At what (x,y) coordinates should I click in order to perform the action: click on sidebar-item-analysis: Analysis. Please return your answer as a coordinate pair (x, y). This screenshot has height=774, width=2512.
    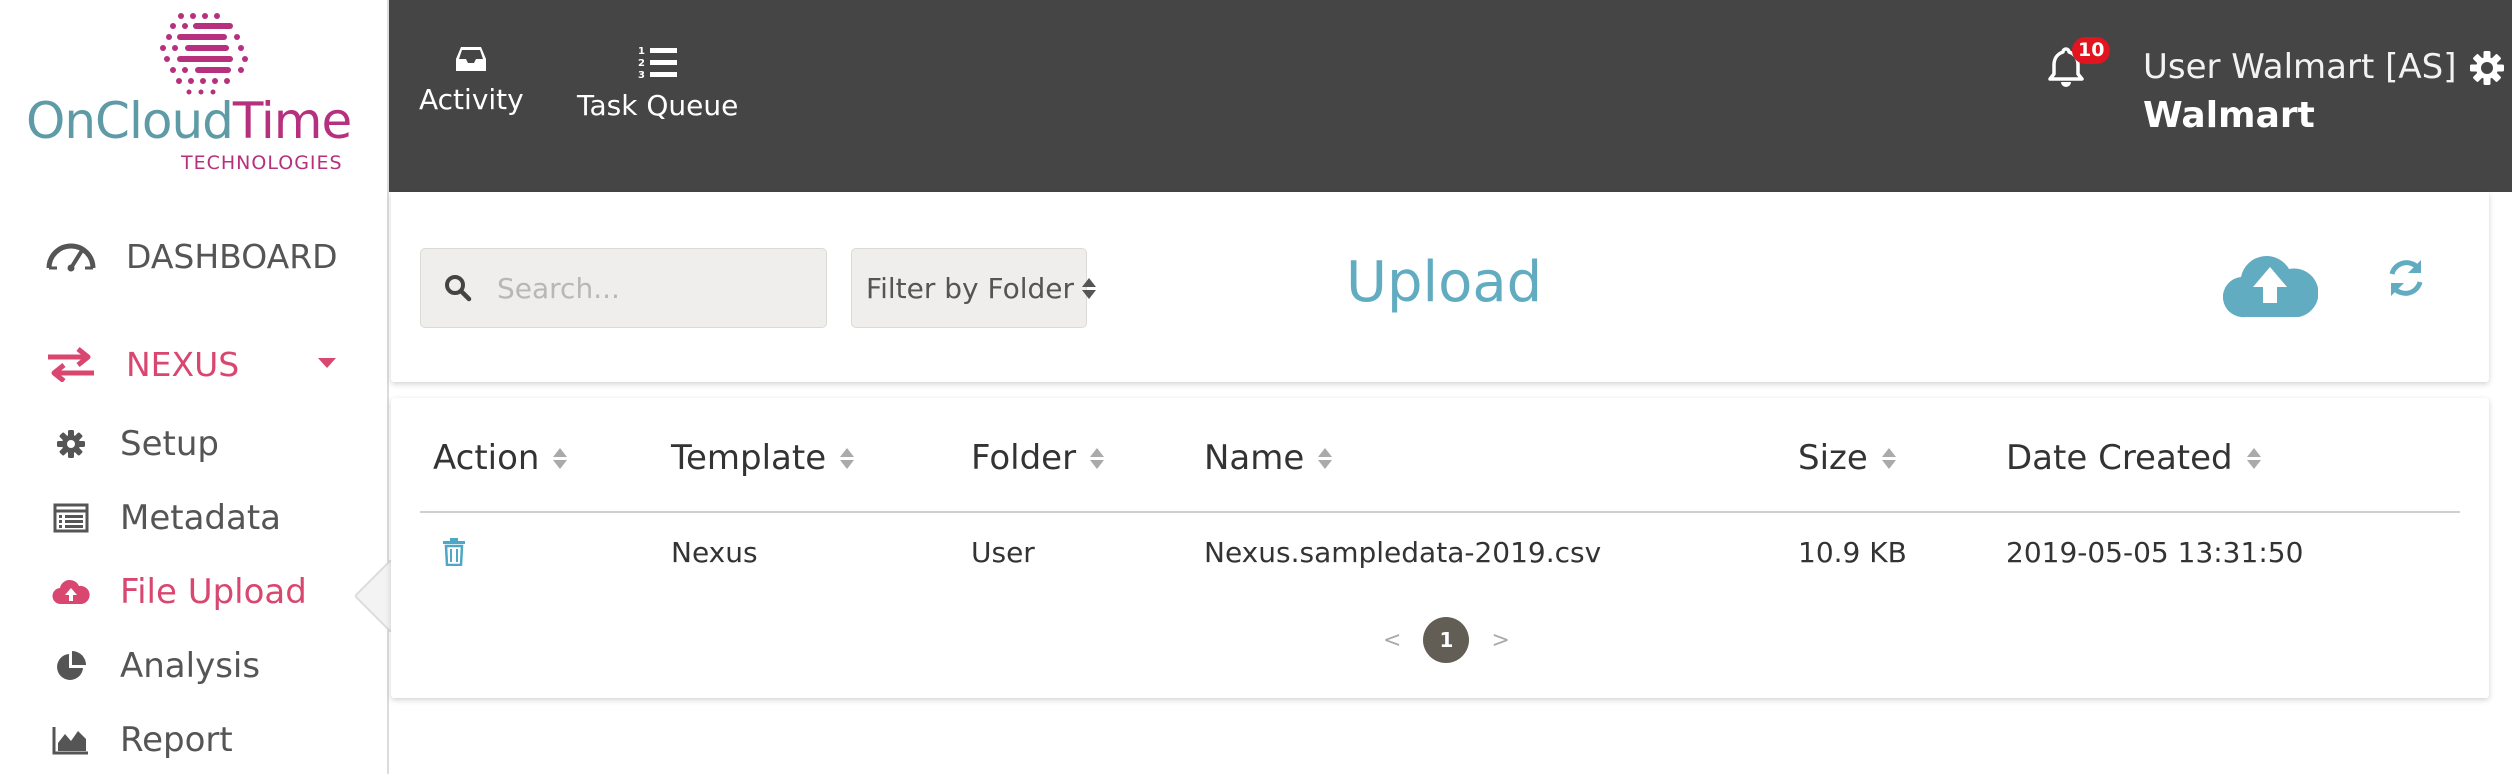
    Looking at the image, I should click on (152, 666).